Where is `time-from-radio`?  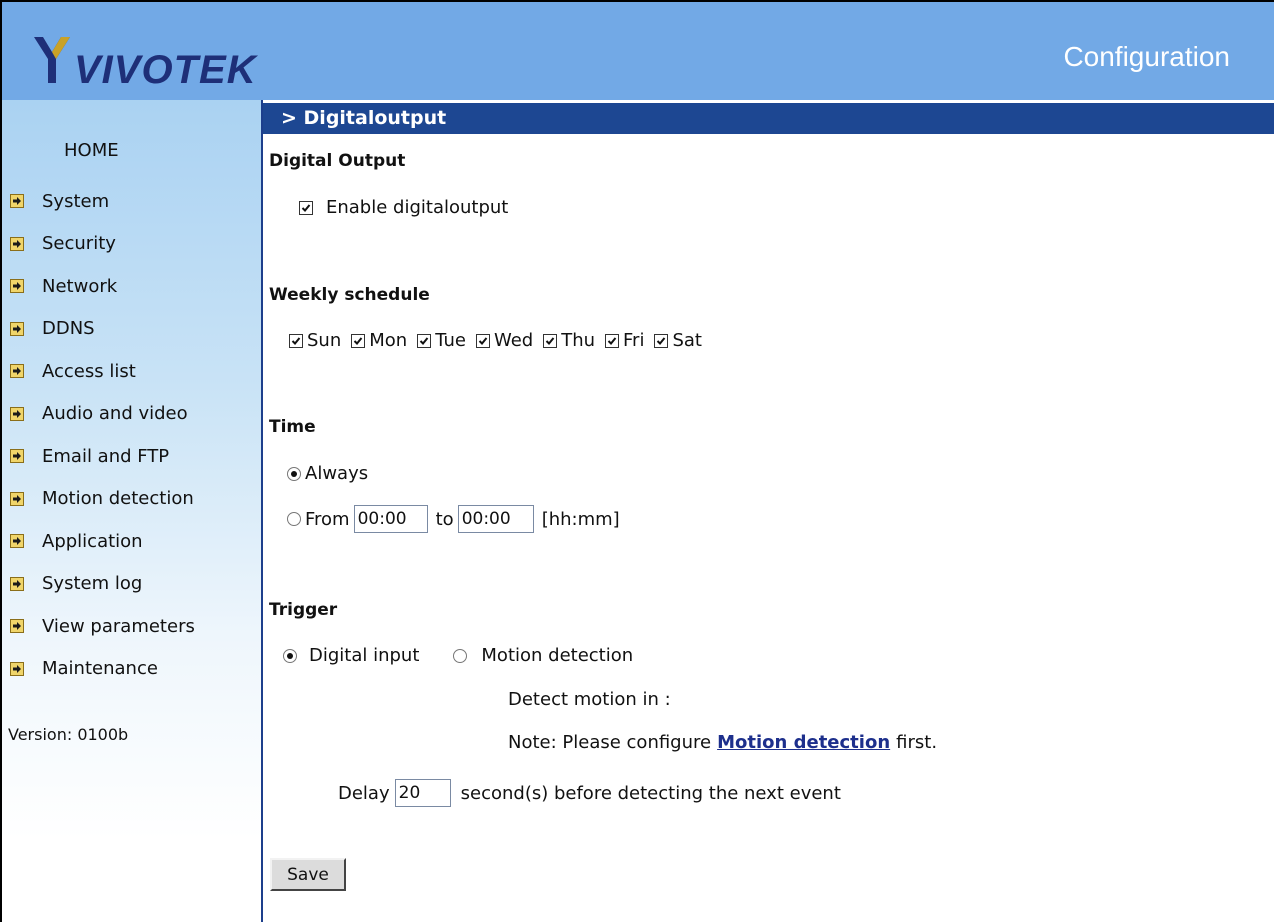 time-from-radio is located at coordinates (294, 519).